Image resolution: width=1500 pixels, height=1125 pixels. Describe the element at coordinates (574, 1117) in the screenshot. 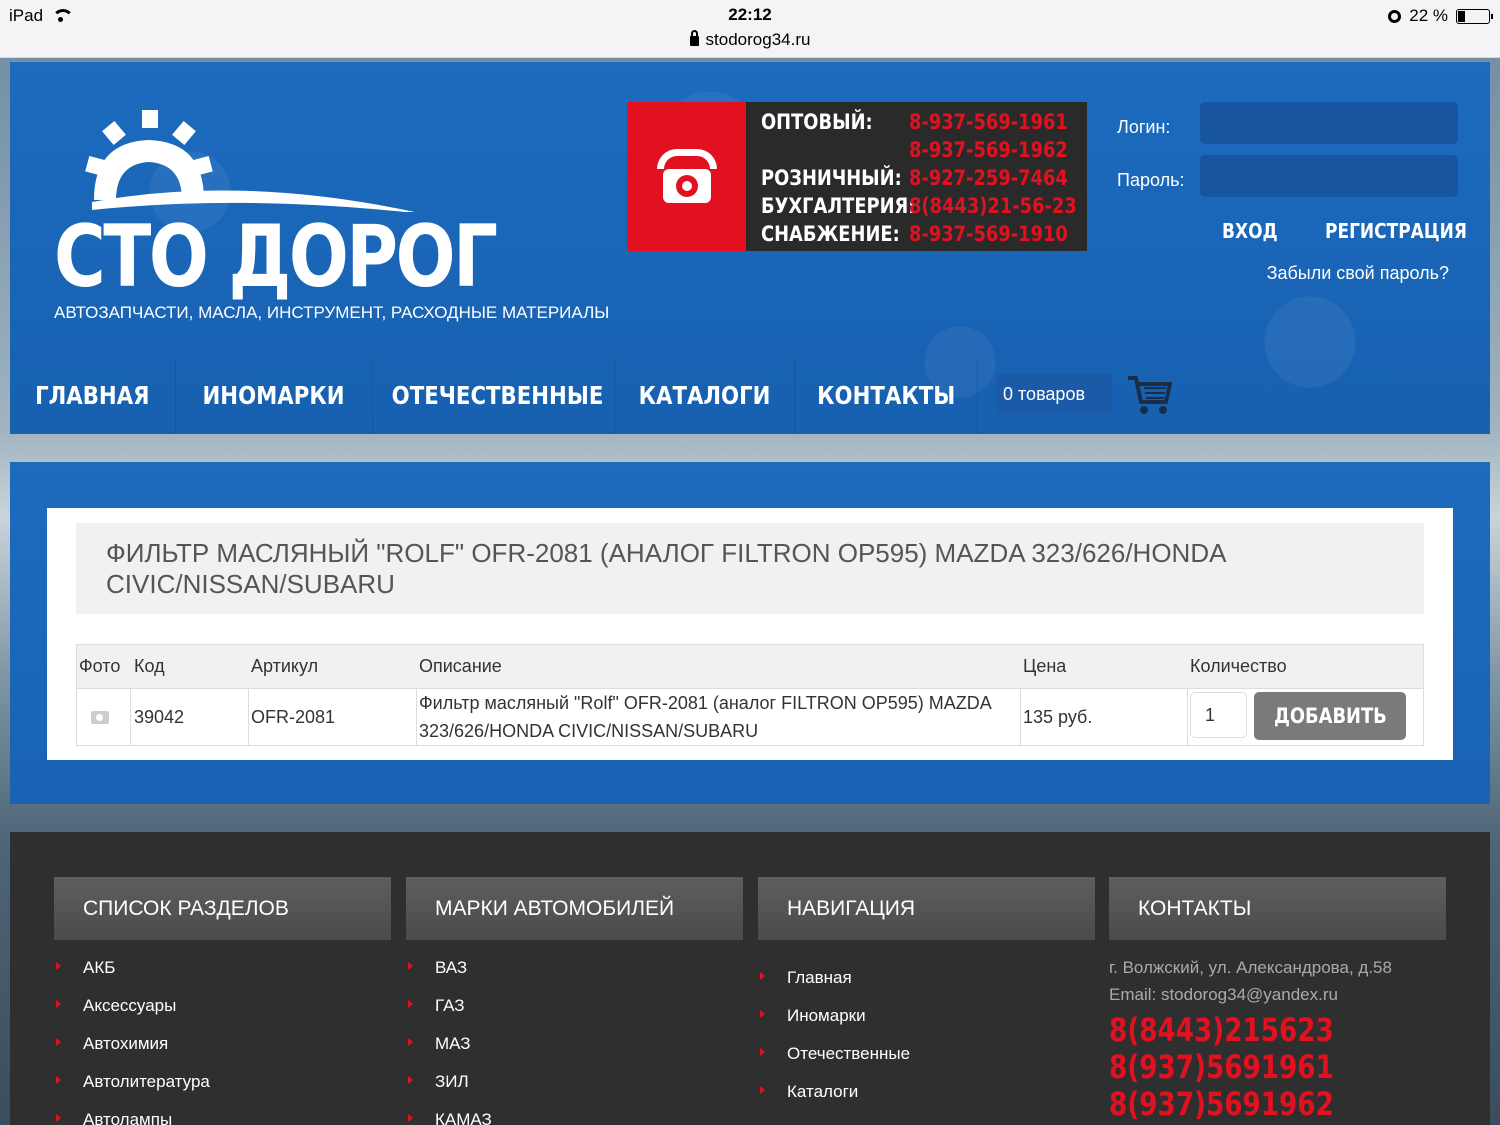

I see `list-item: КАМАЗ` at that location.